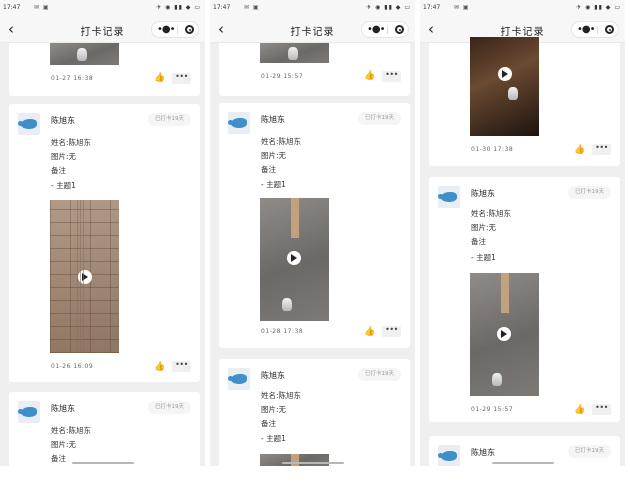 The width and height of the screenshot is (630, 490). What do you see at coordinates (104, 69) in the screenshot?
I see `record-card: 01-27 16:38 👍 •••` at bounding box center [104, 69].